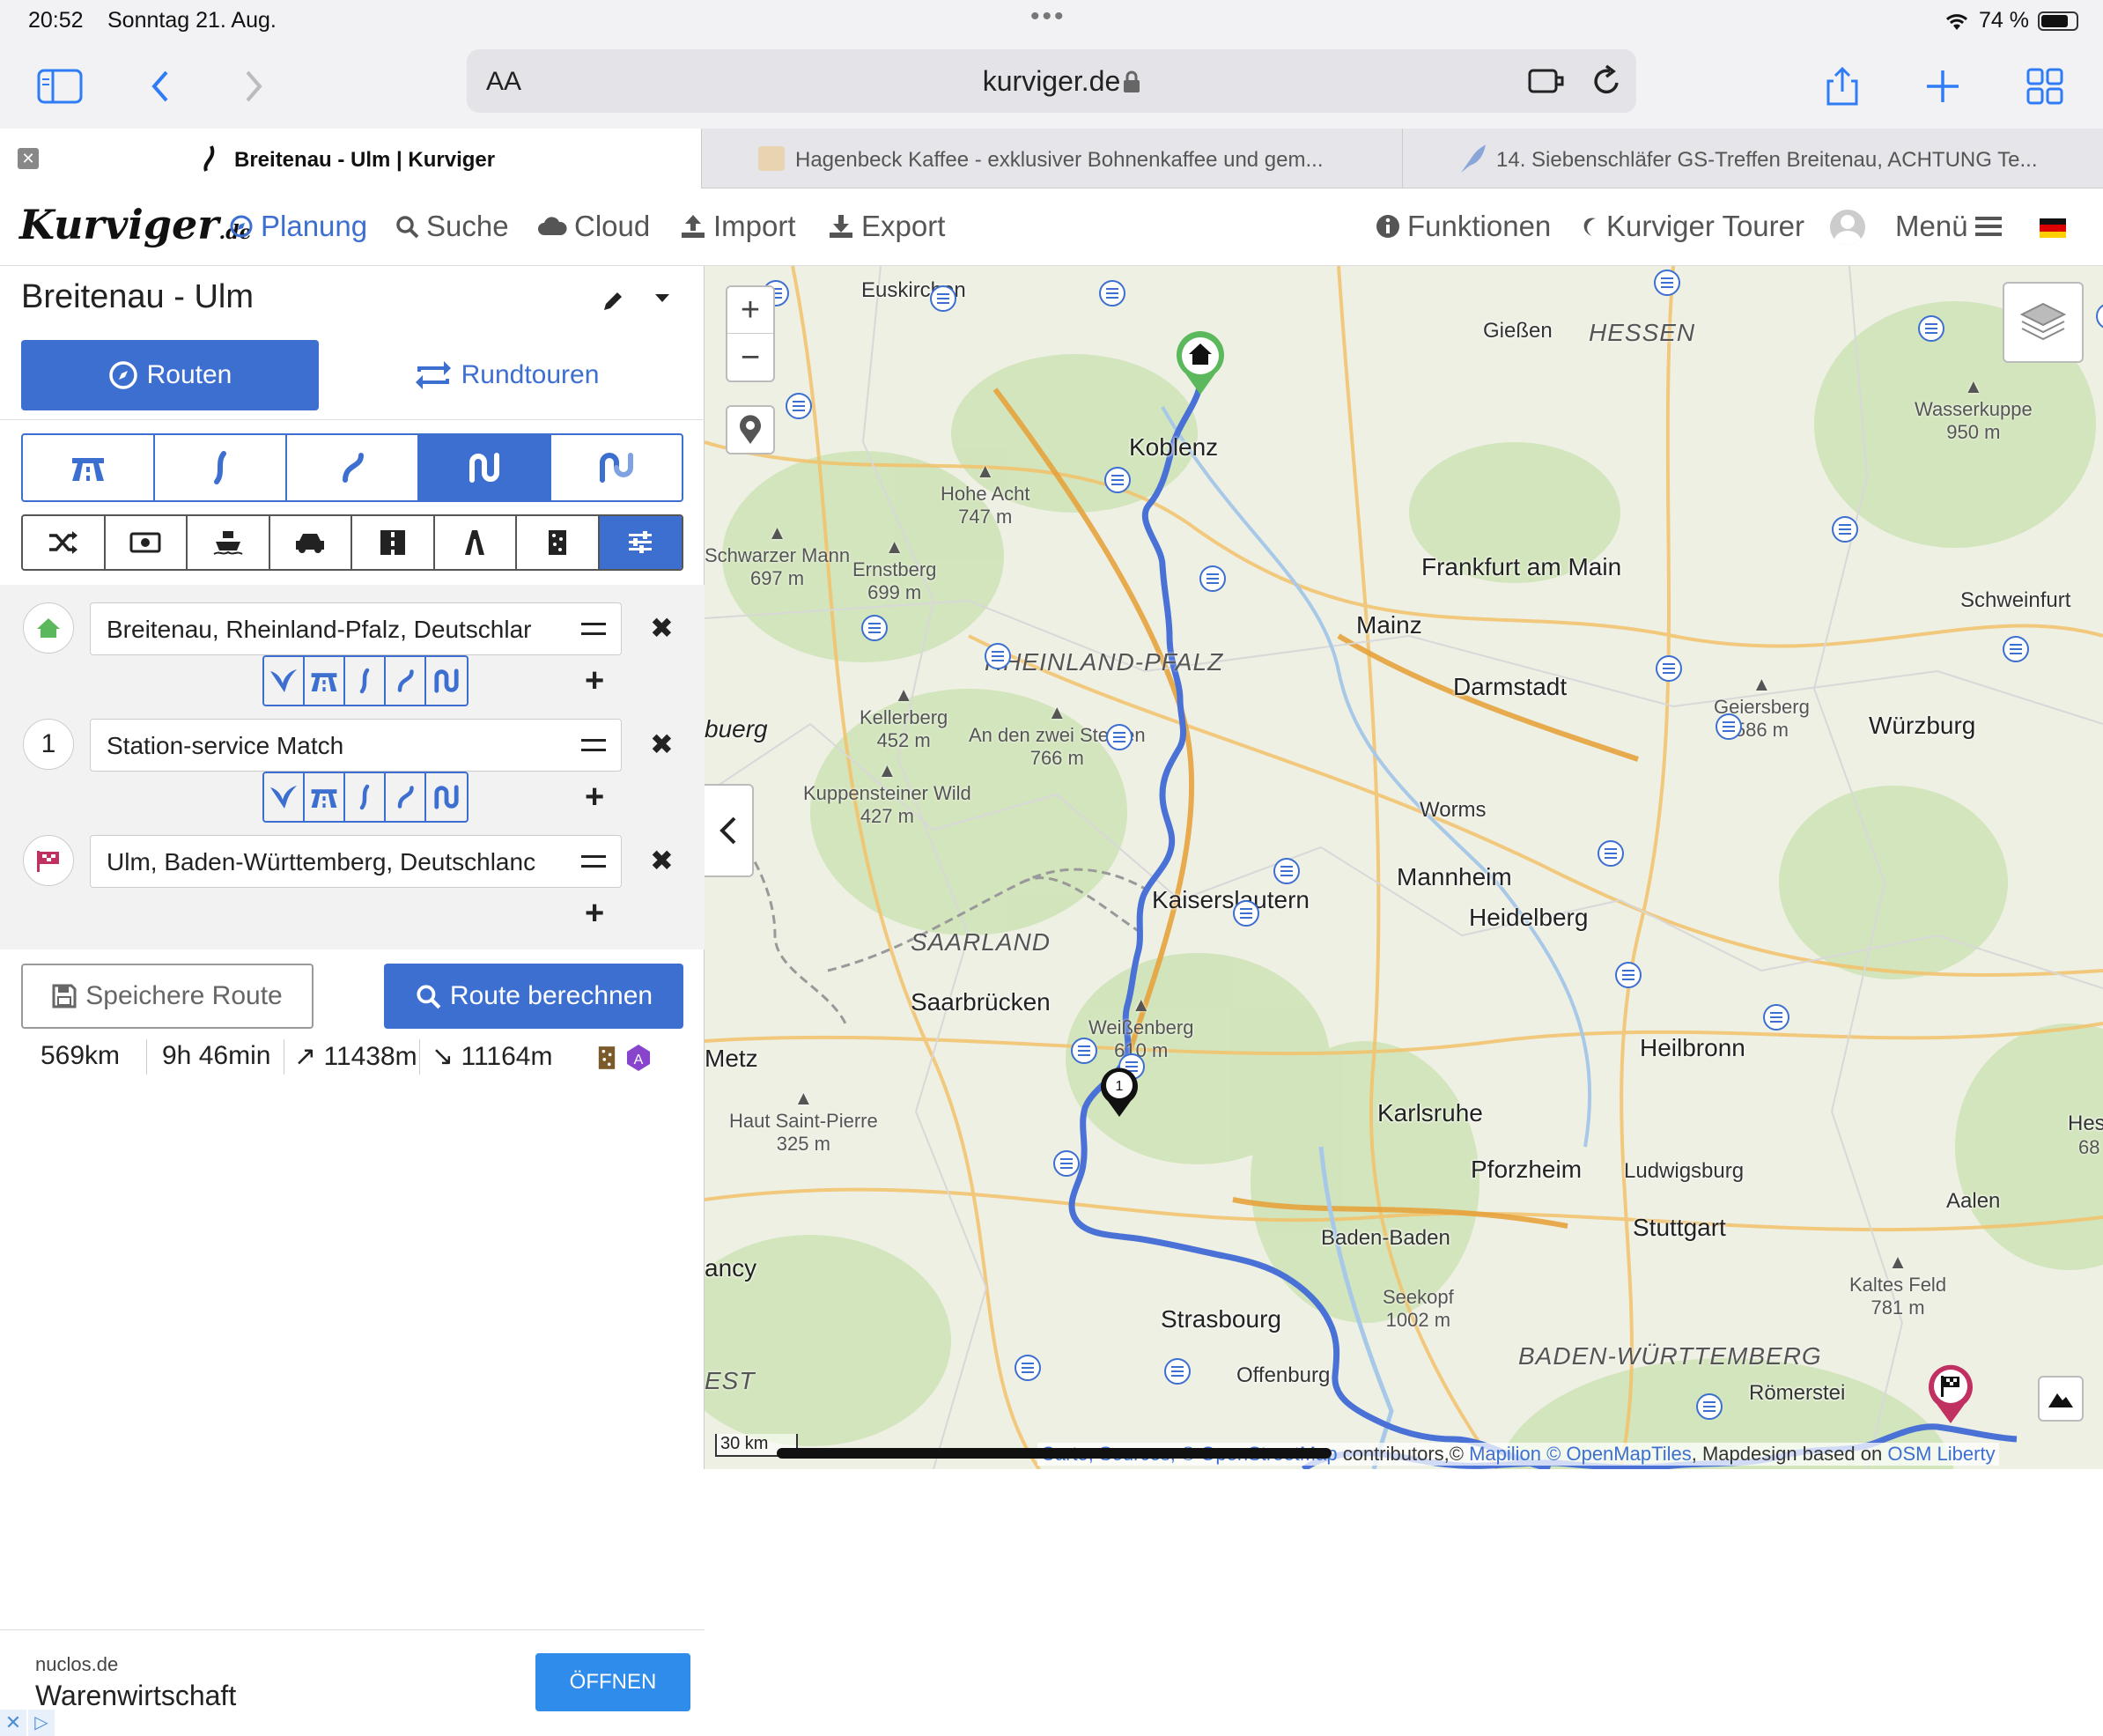 This screenshot has height=1736, width=2103. What do you see at coordinates (662, 744) in the screenshot?
I see `remove-via-icon: ✖` at bounding box center [662, 744].